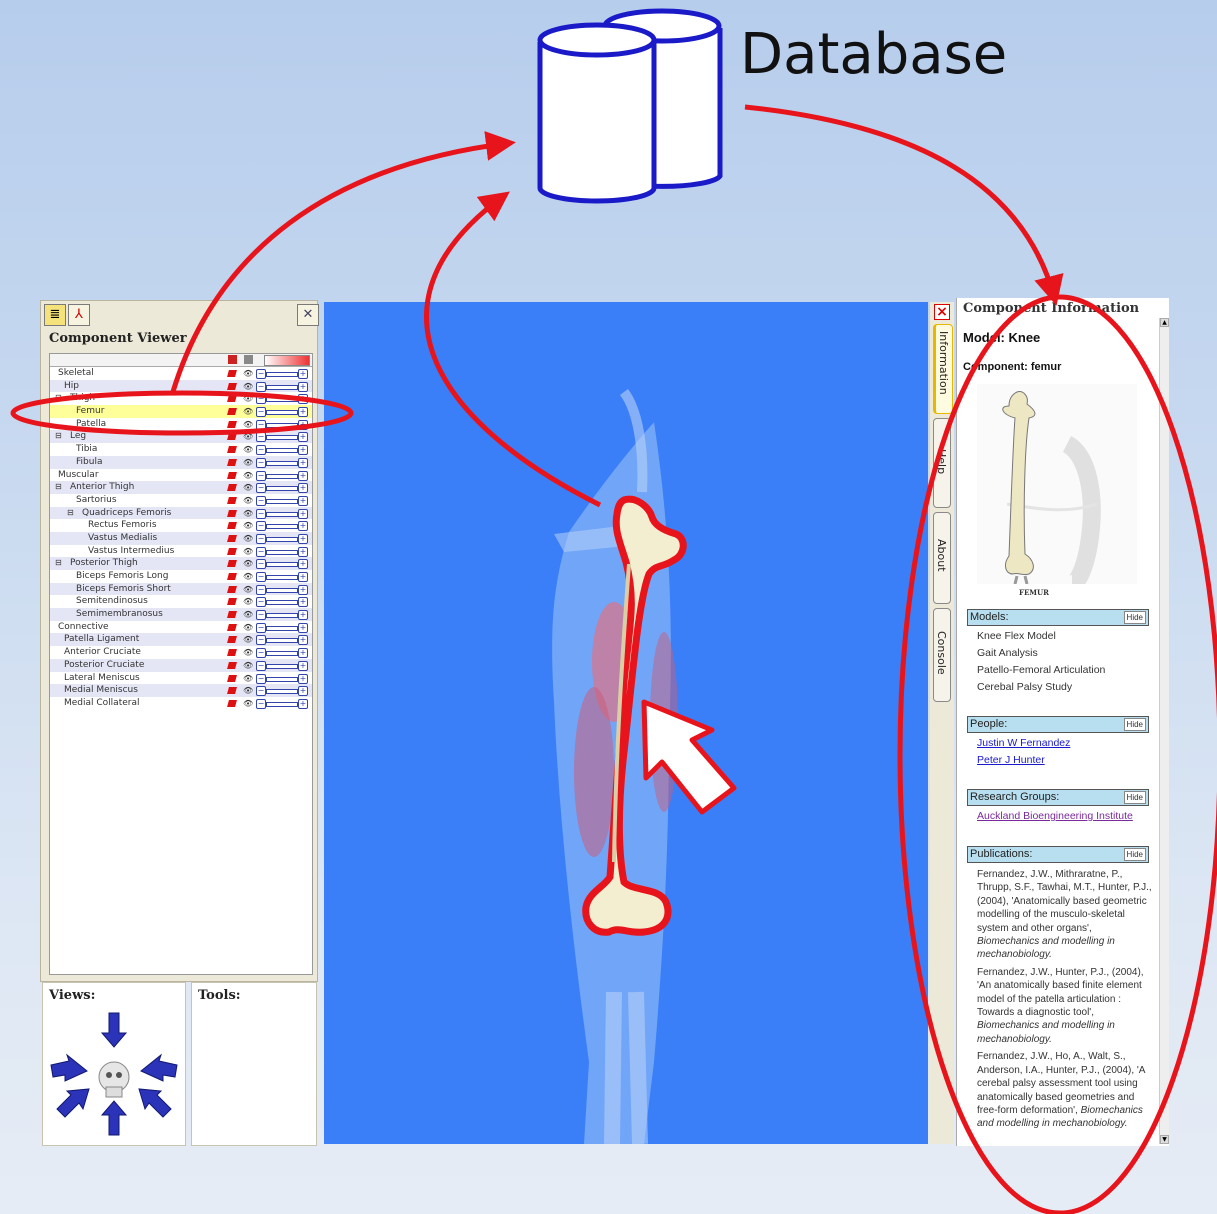 The width and height of the screenshot is (1217, 1214). I want to click on eye-icon: 👁, so click(248, 704).